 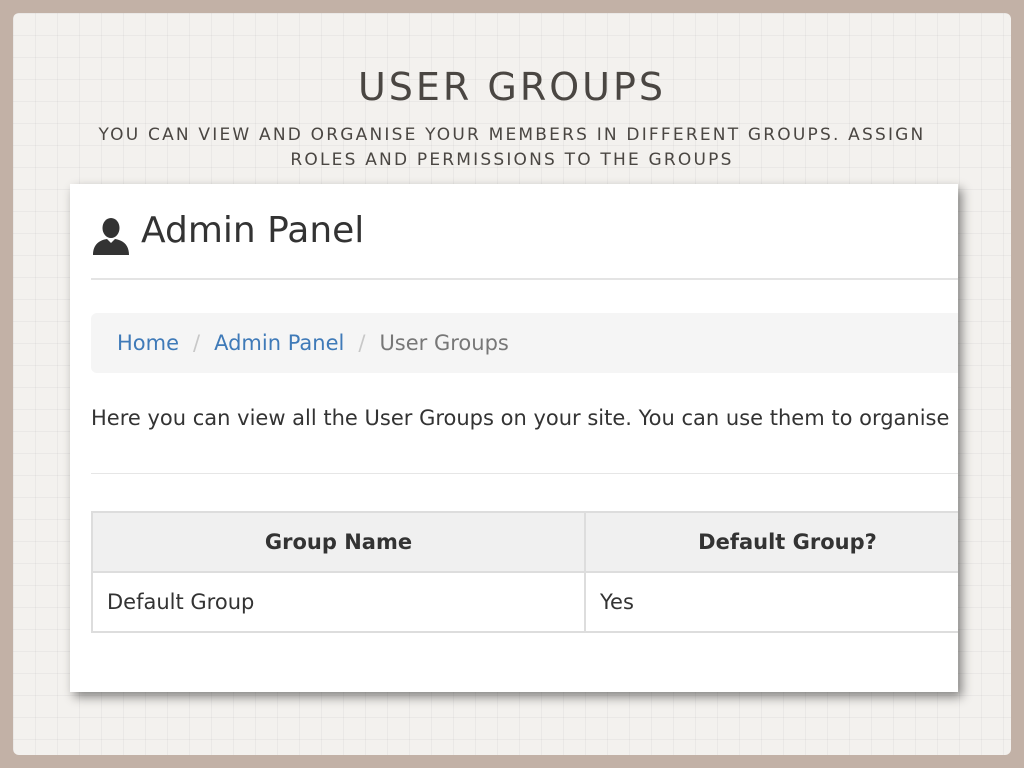 I want to click on panel-header: Admin Panel, so click(x=524, y=245).